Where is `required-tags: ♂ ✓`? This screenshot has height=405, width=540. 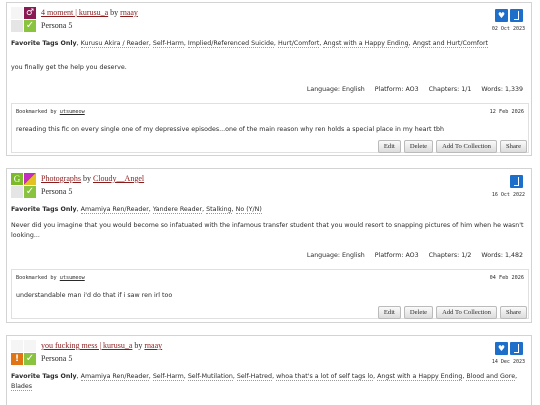 required-tags: ♂ ✓ is located at coordinates (23, 19).